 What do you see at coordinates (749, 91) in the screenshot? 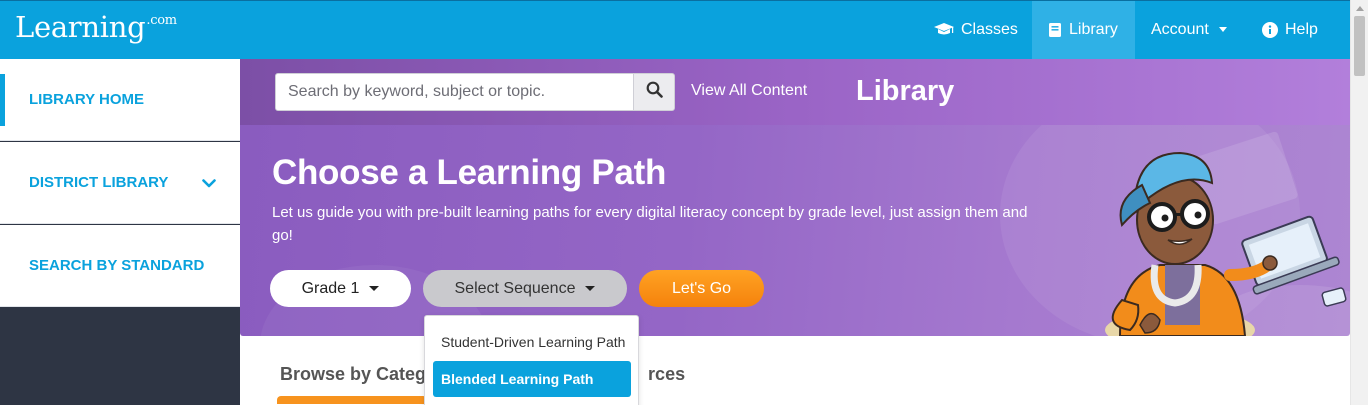
I see `view-all-content-link: View All Content` at bounding box center [749, 91].